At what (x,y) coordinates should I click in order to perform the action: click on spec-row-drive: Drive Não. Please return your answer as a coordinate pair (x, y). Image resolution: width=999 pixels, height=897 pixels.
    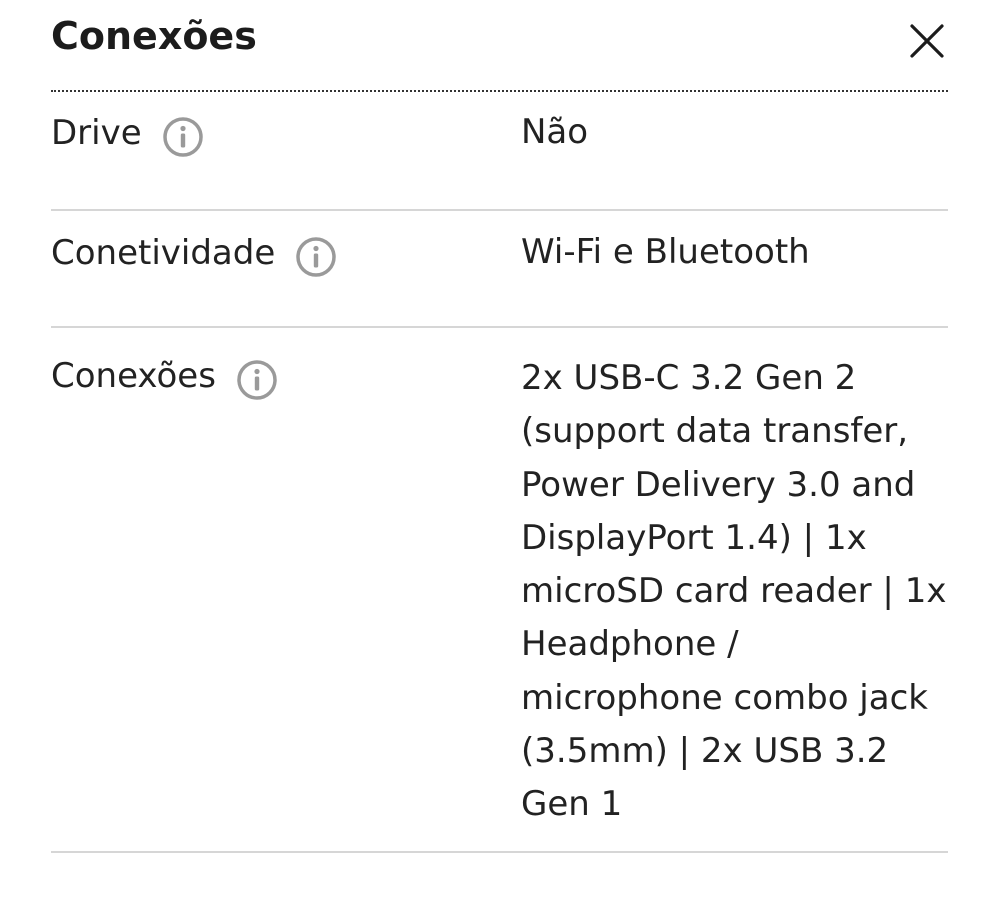
    Looking at the image, I should click on (499, 151).